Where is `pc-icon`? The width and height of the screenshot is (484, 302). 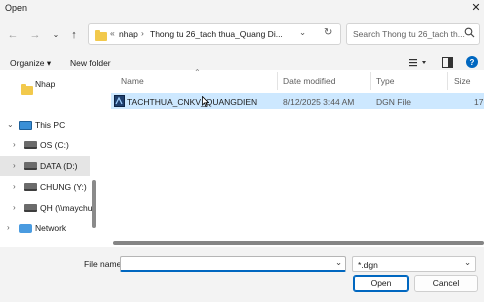 pc-icon is located at coordinates (25, 125).